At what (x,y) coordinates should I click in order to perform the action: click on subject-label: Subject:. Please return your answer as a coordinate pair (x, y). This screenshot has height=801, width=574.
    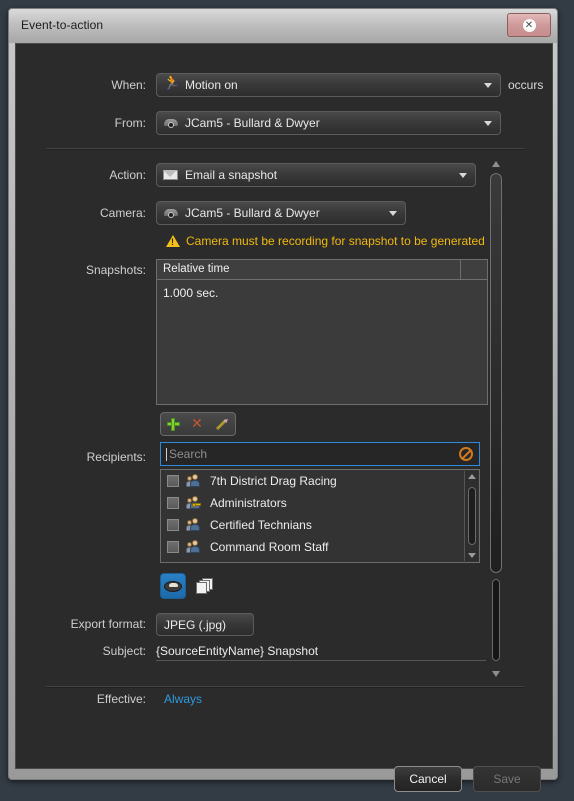
    Looking at the image, I should click on (124, 651).